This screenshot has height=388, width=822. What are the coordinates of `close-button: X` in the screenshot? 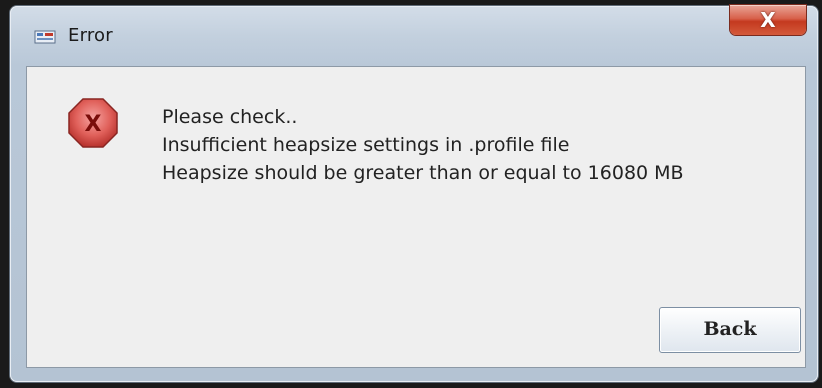 It's located at (768, 20).